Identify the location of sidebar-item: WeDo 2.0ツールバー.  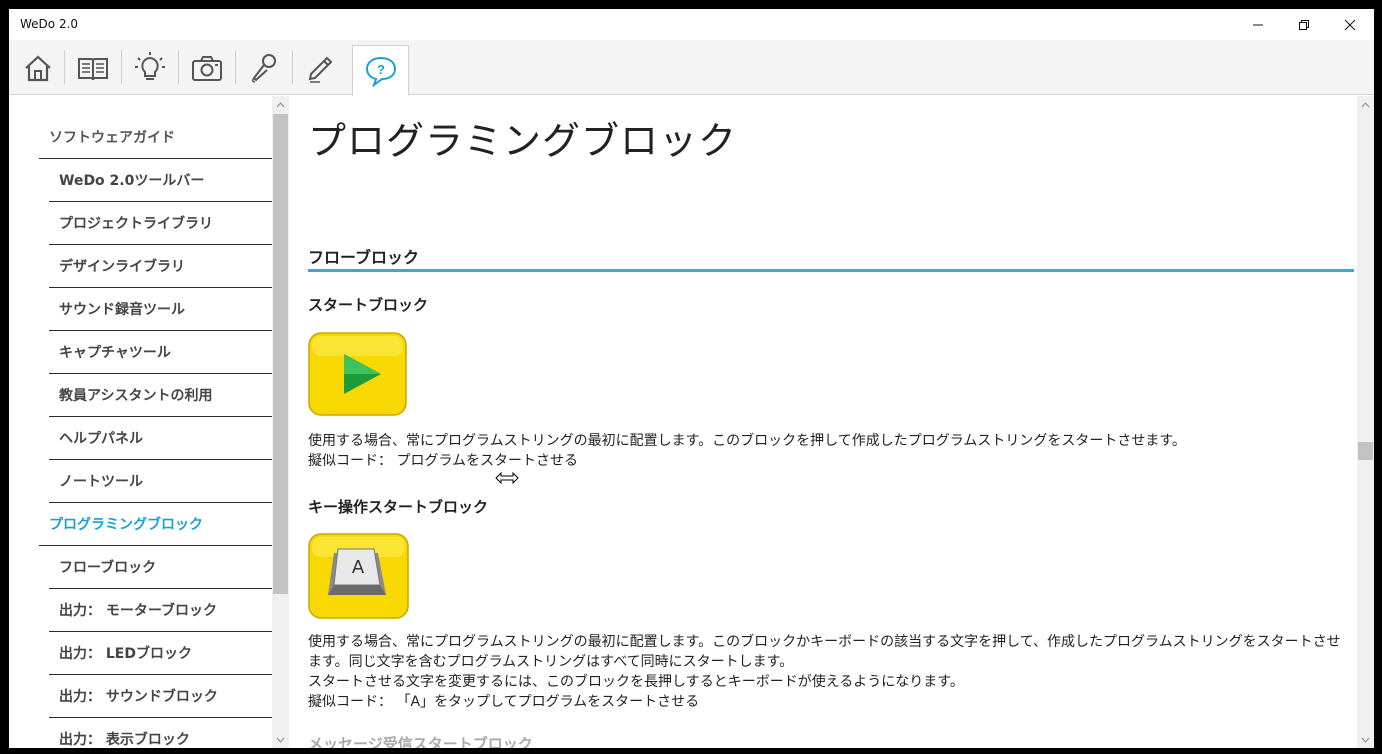
(160, 180).